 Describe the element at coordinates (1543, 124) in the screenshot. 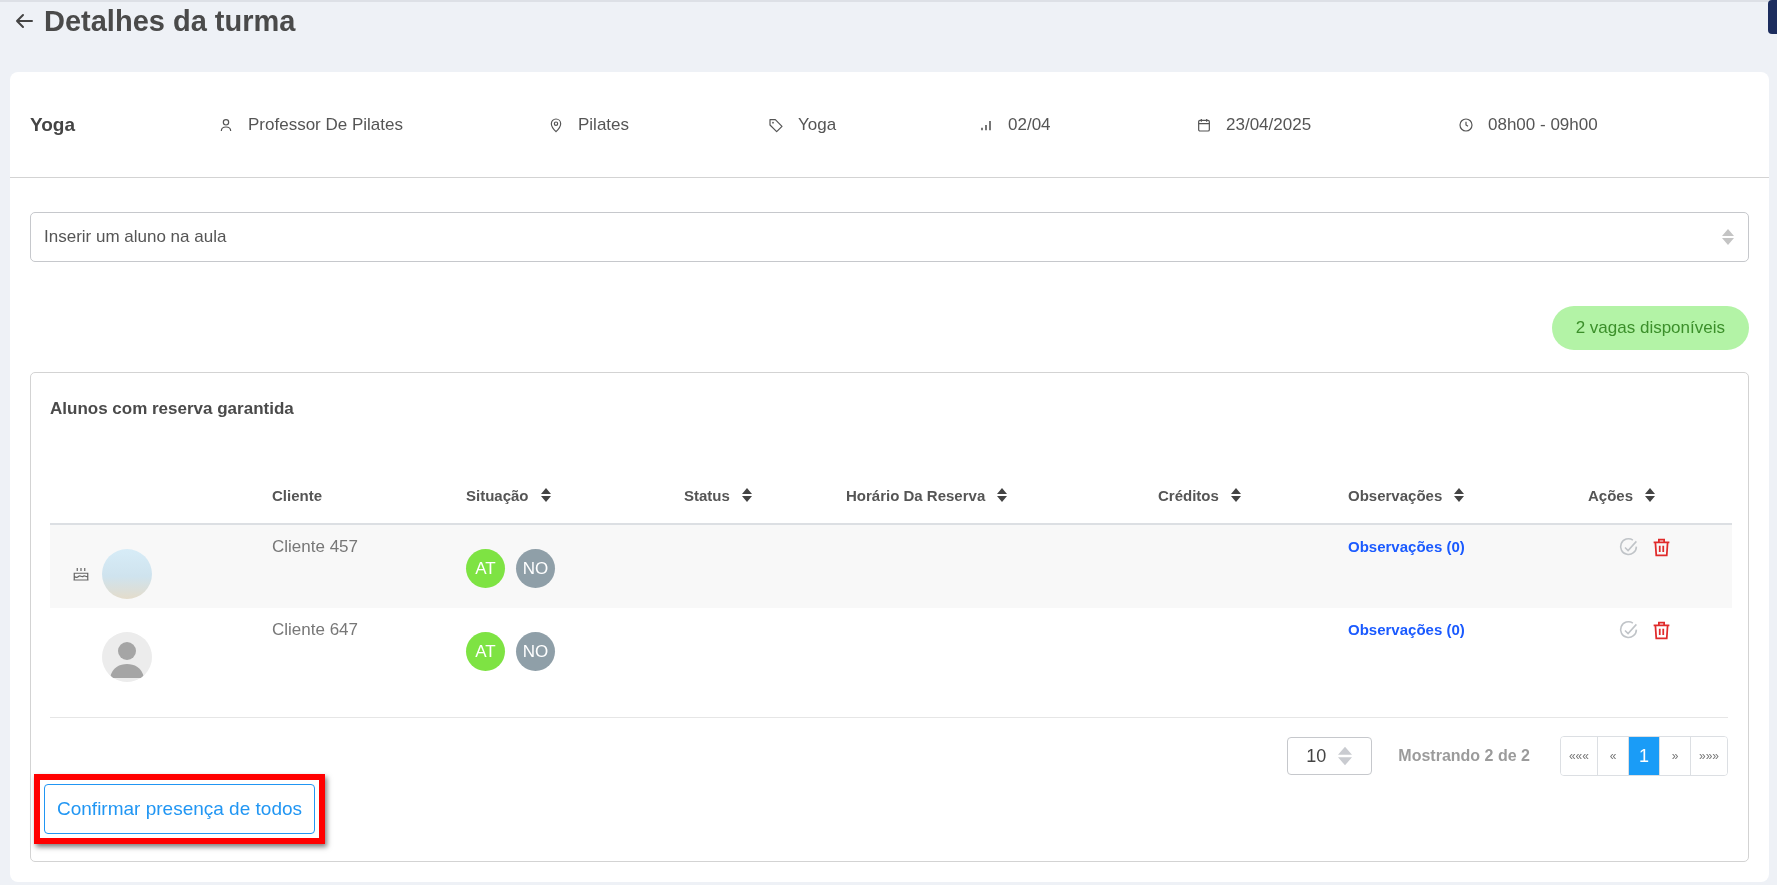

I see `info-text: 08h00 - 09h00` at that location.